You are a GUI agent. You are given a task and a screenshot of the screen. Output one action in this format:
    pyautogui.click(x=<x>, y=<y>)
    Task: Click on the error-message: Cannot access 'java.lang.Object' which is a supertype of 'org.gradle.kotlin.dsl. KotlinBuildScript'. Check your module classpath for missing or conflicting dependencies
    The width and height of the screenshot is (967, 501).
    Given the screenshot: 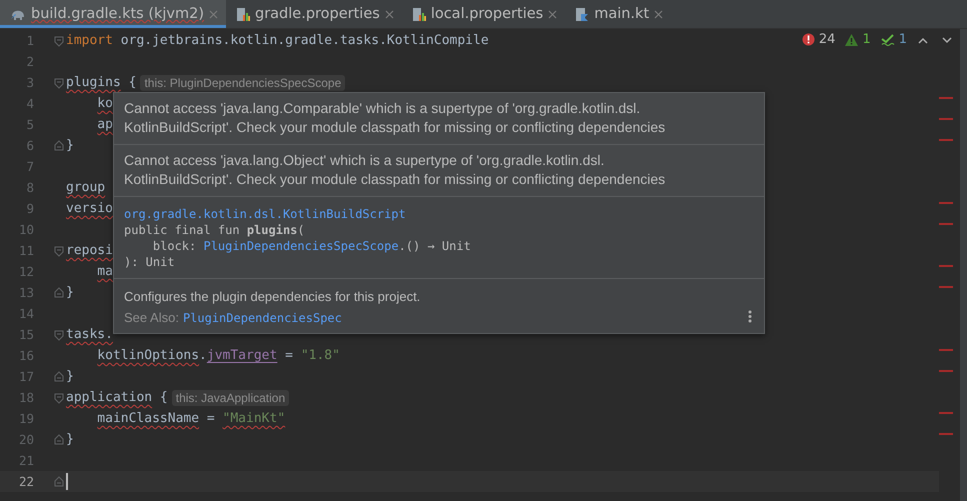 What is the action you would take?
    pyautogui.click(x=395, y=170)
    